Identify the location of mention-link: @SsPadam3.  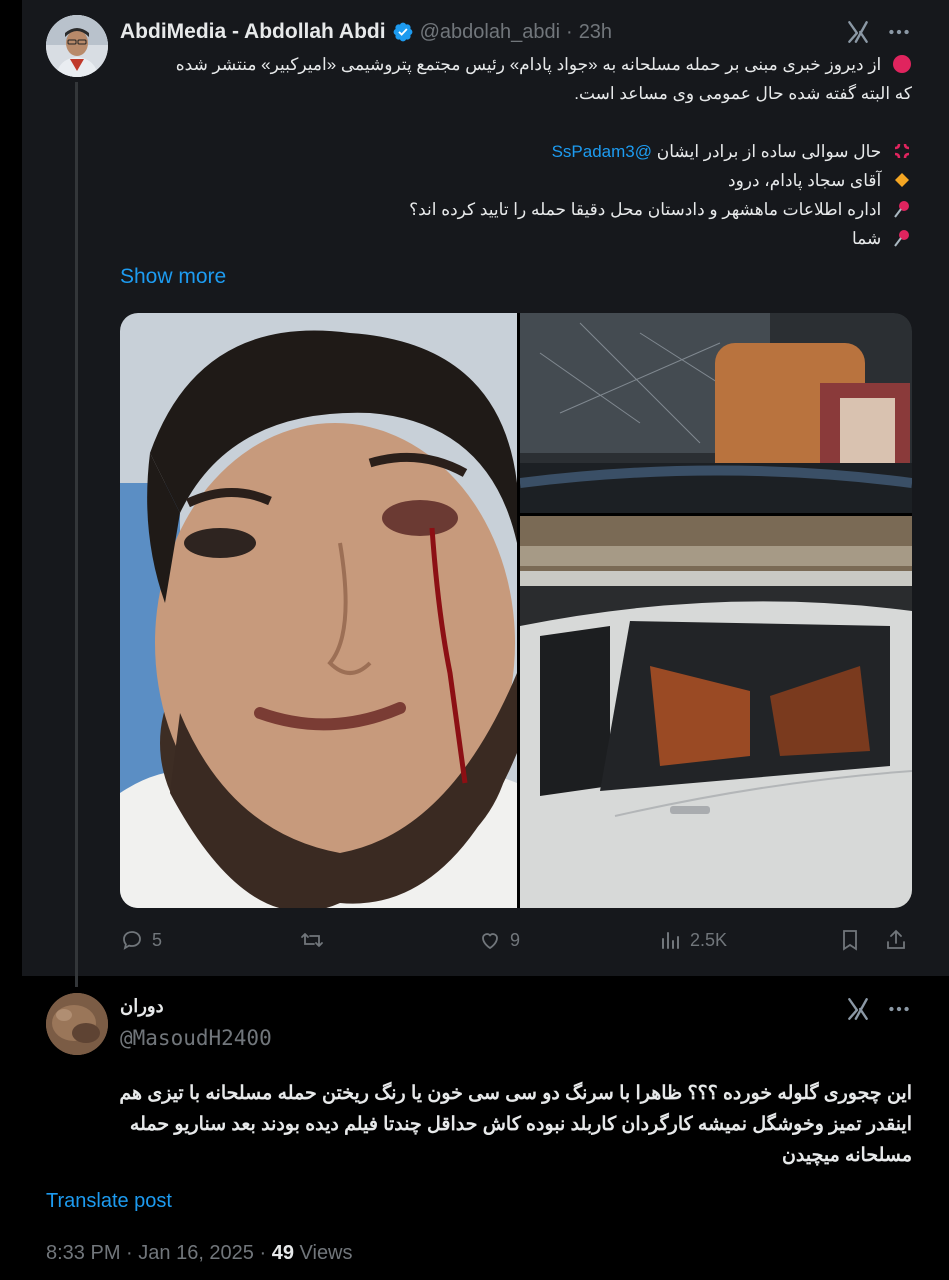
(602, 151).